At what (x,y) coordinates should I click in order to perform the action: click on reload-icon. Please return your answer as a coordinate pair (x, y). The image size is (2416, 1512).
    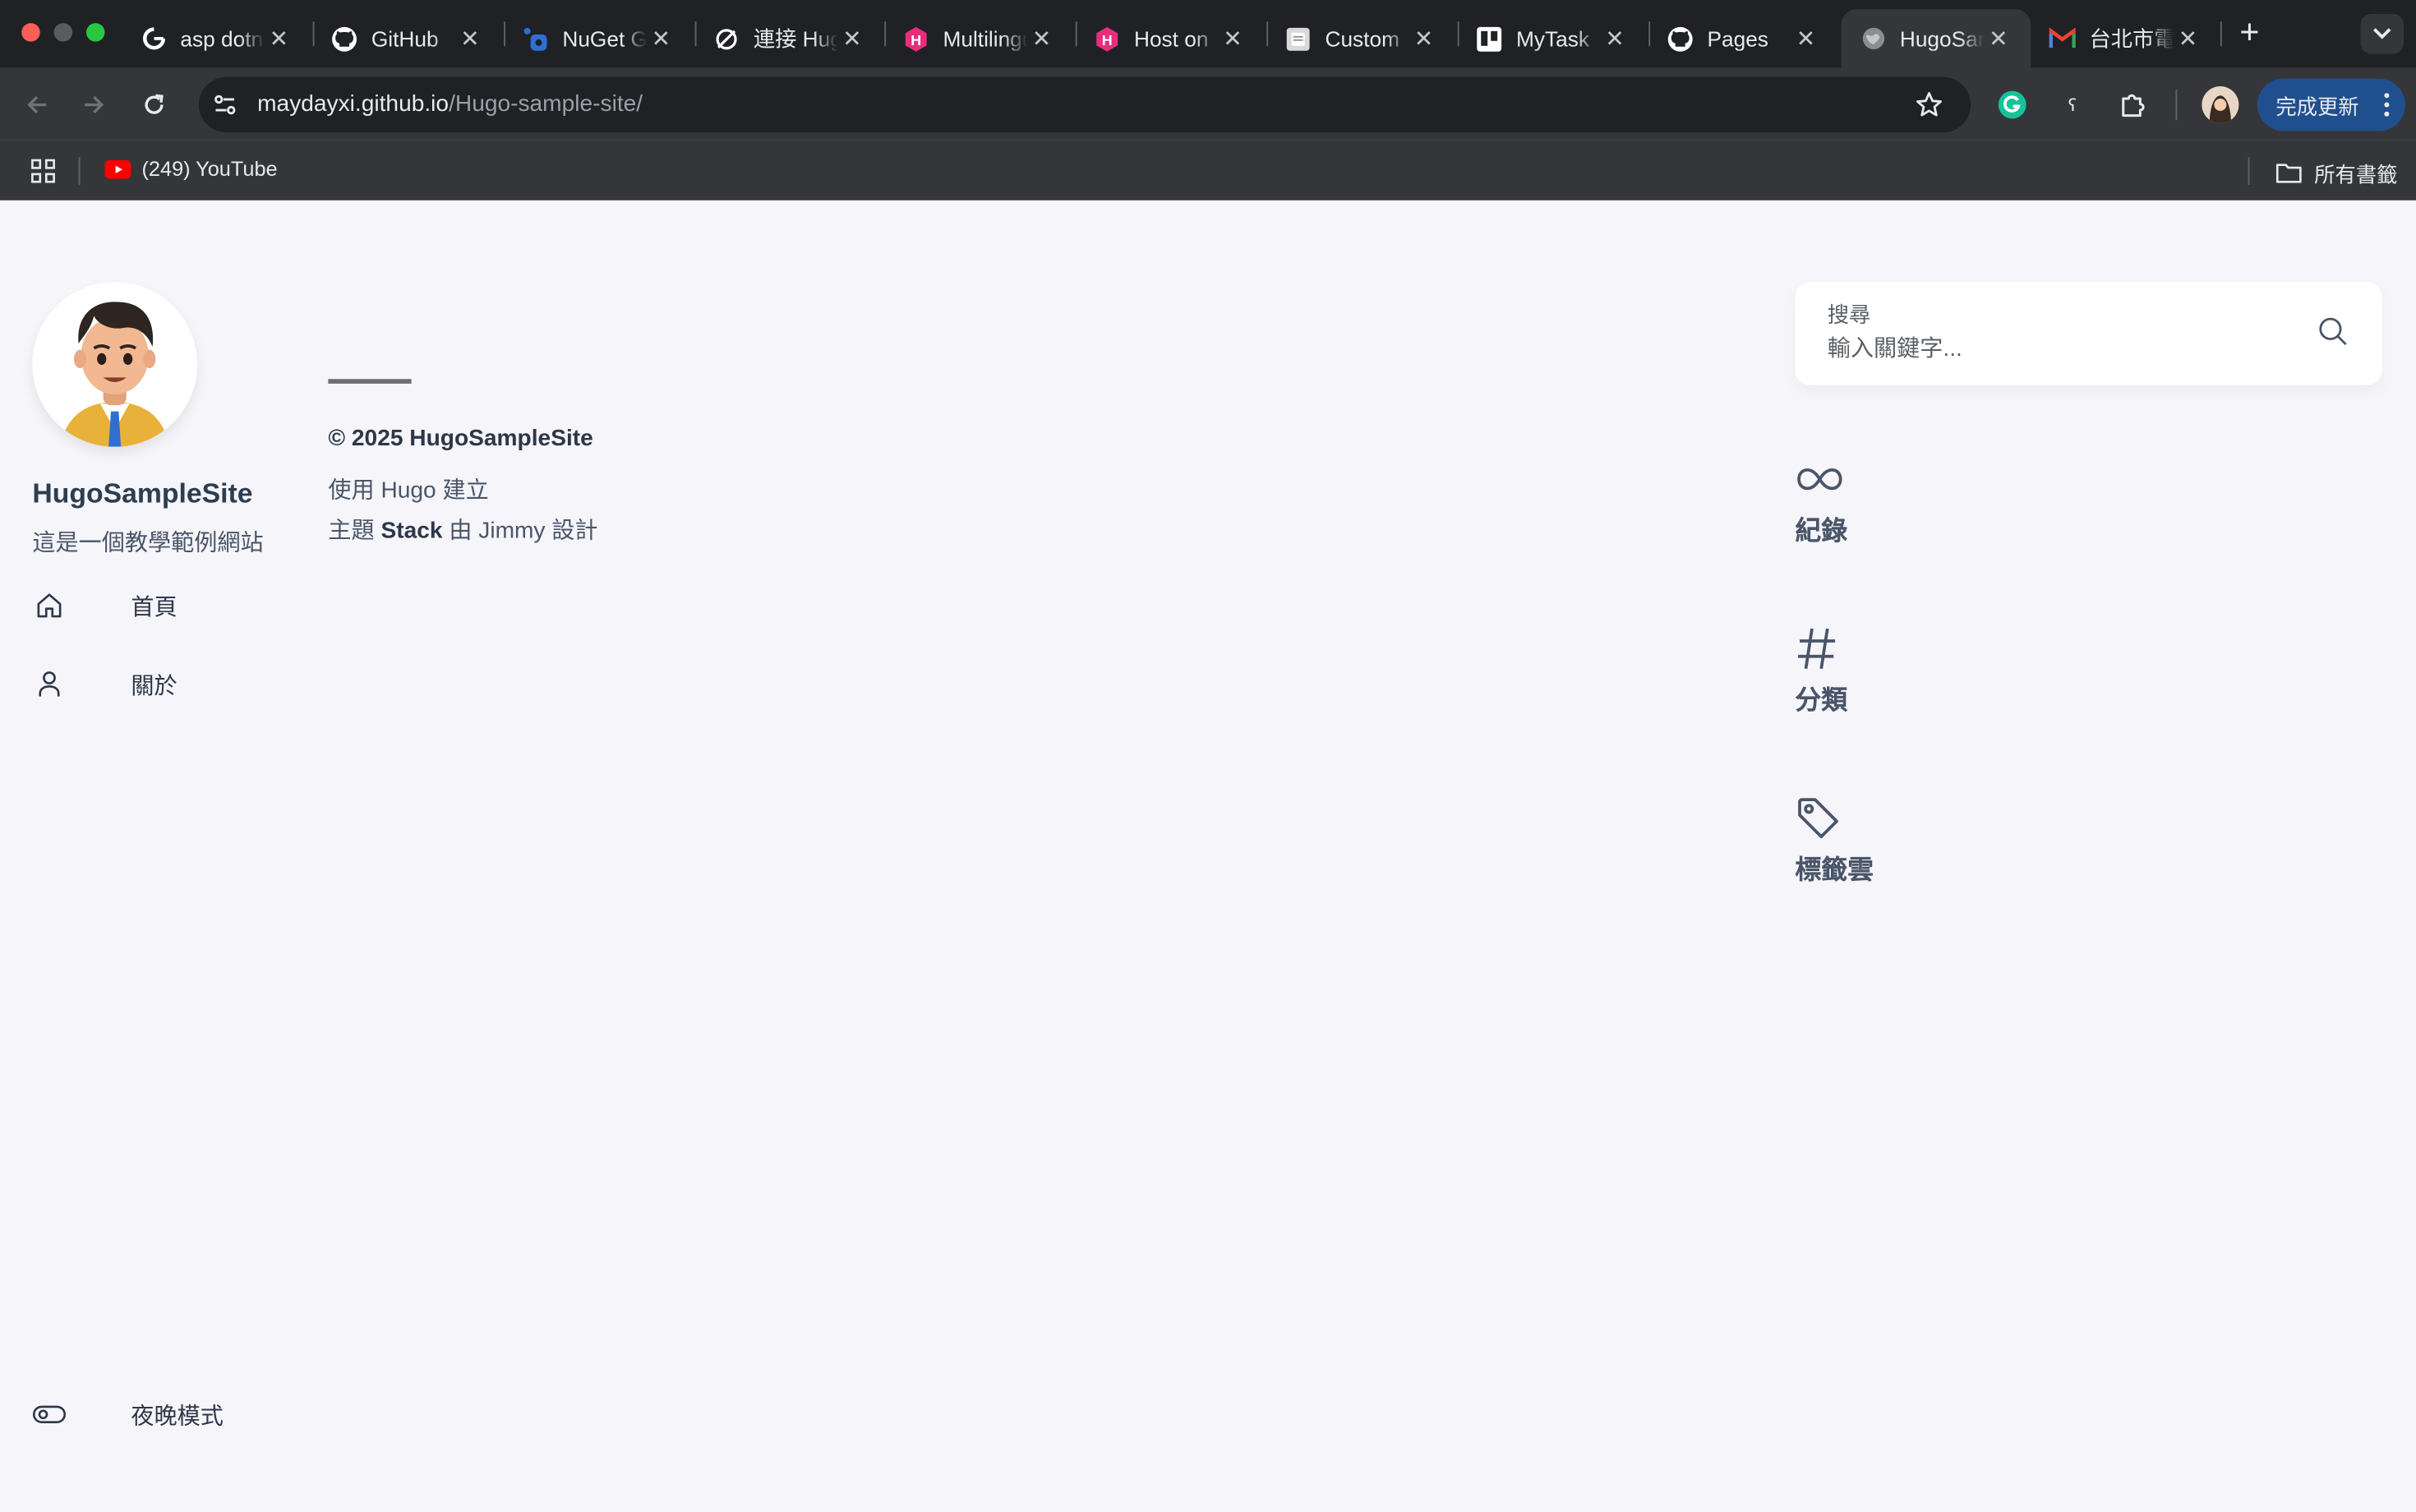
    Looking at the image, I should click on (155, 104).